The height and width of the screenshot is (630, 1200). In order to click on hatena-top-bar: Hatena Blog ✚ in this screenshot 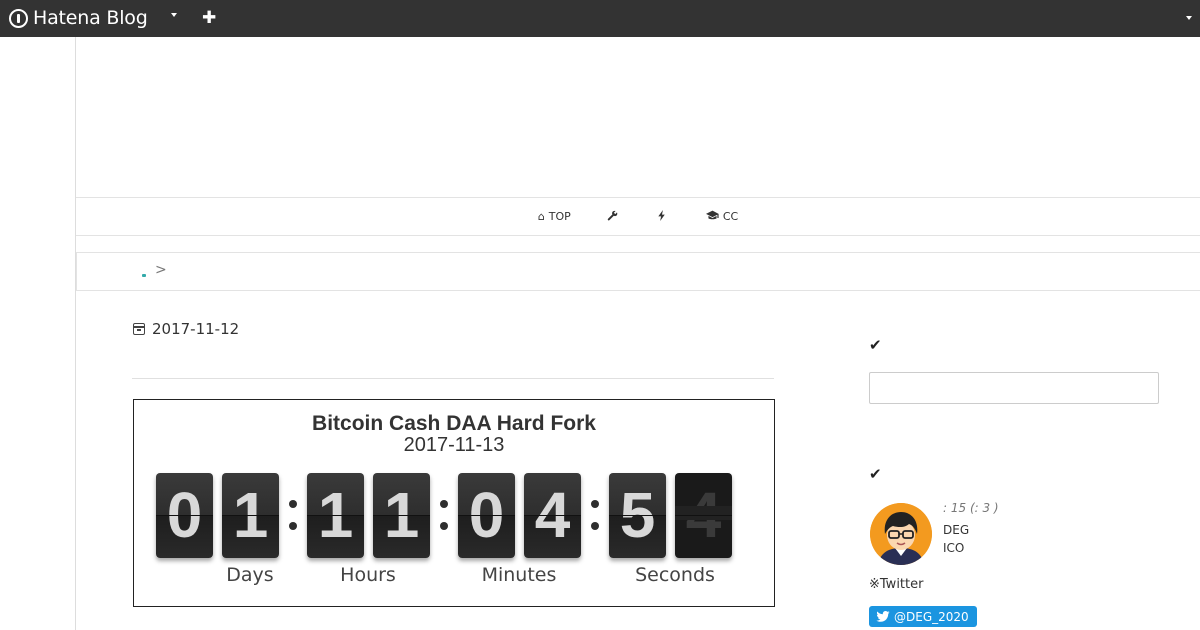, I will do `click(600, 18)`.